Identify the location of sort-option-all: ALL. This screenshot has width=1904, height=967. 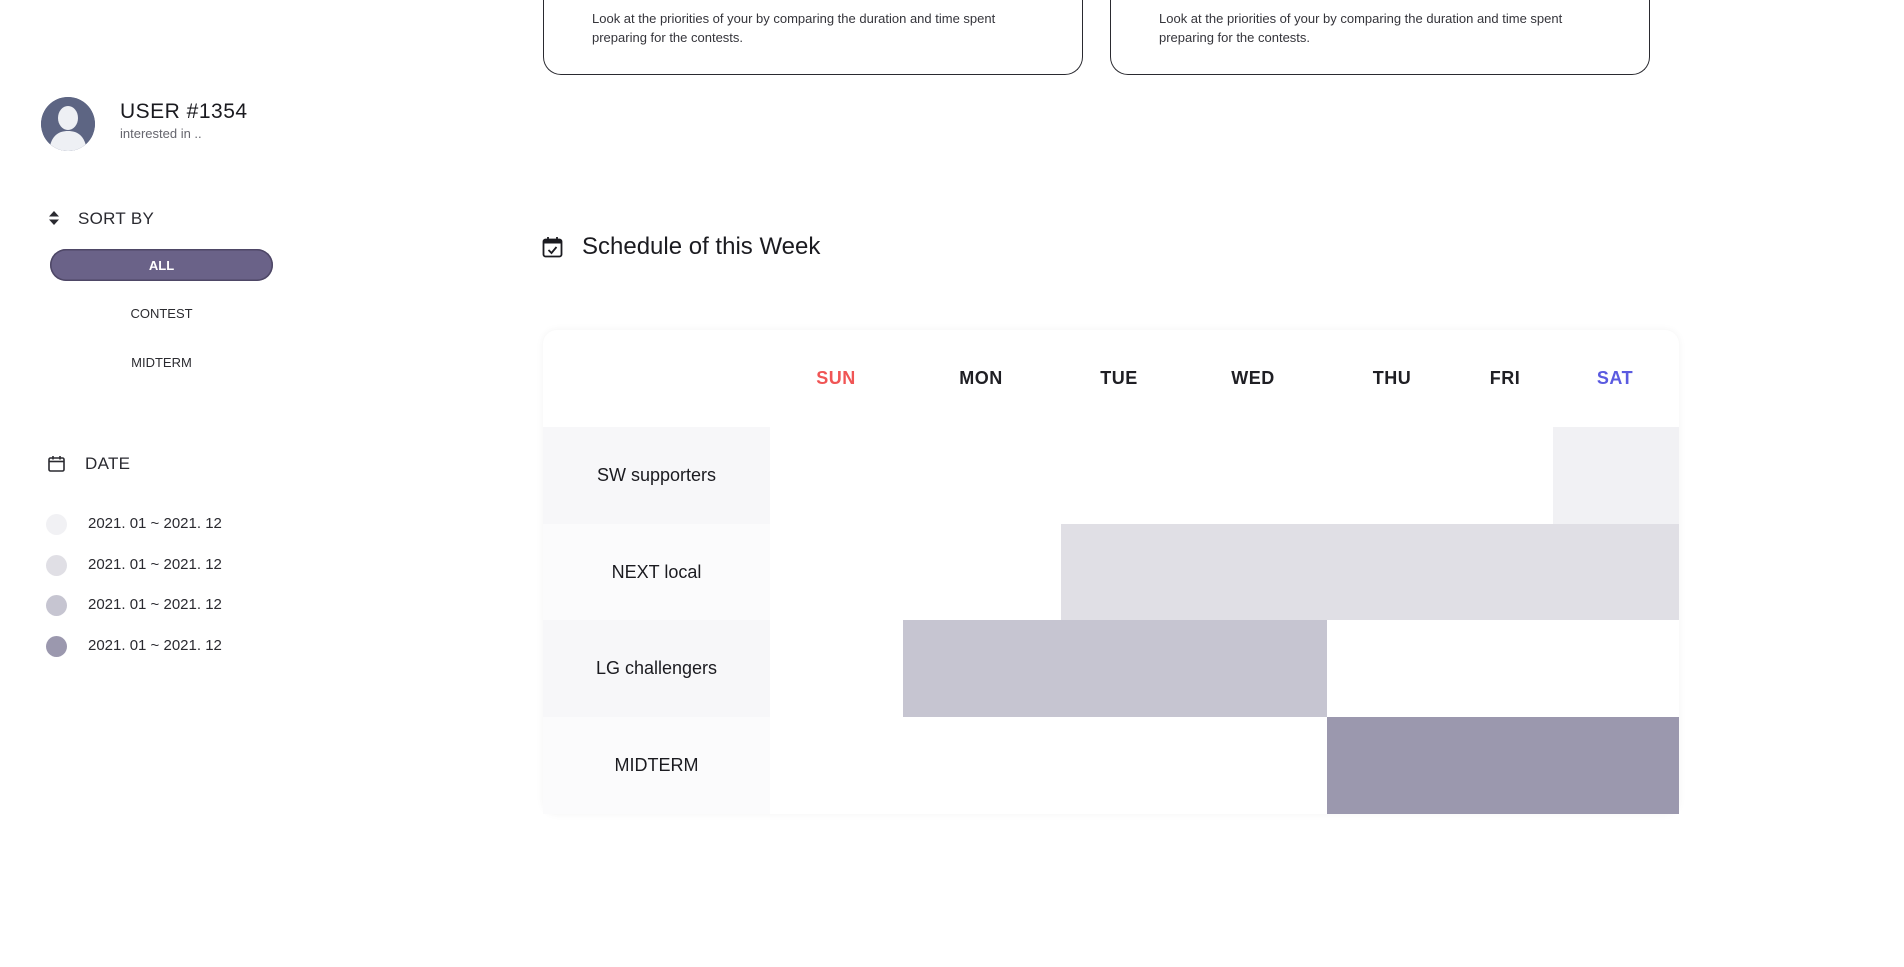
(161, 265).